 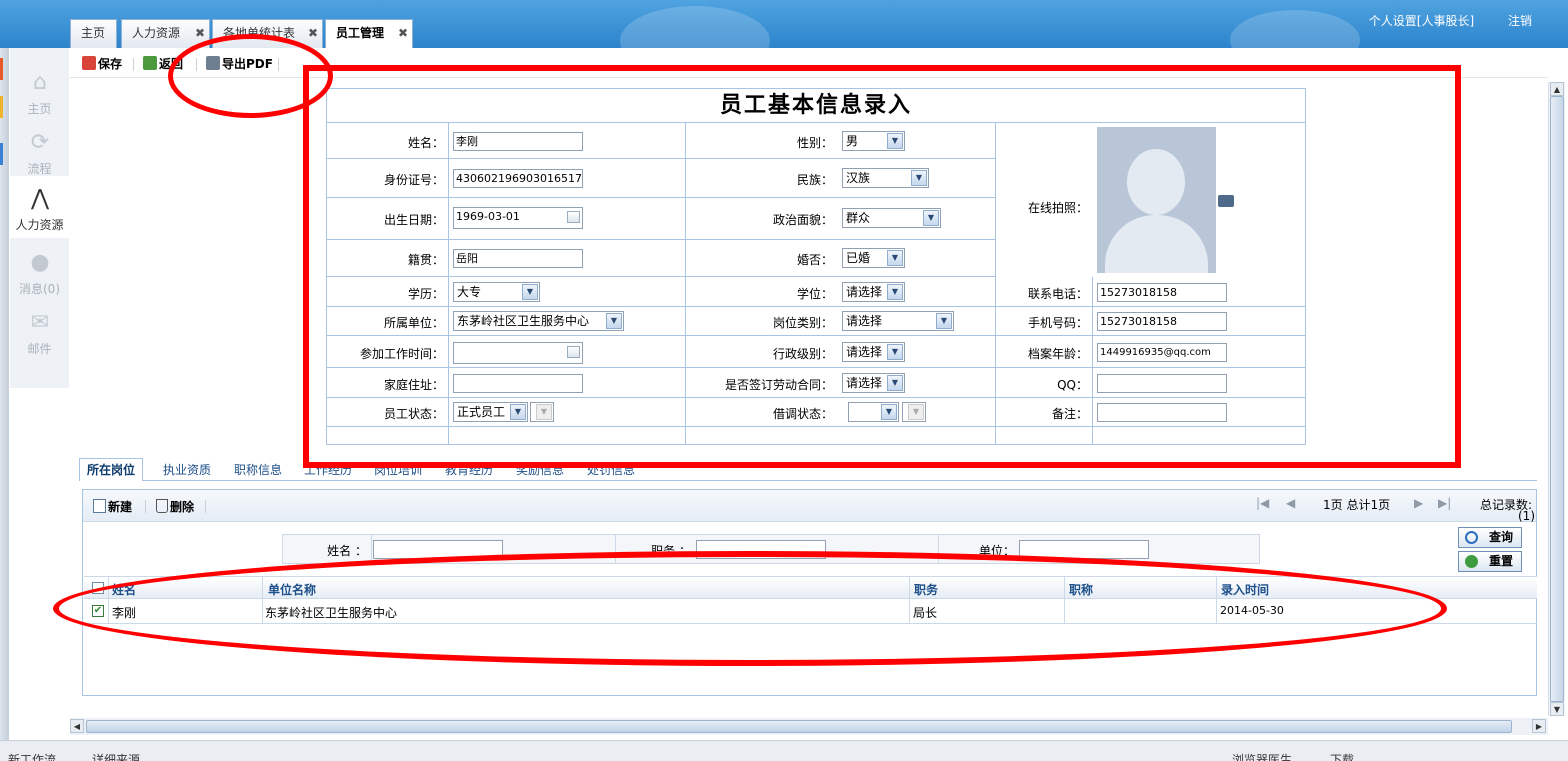 I want to click on status-middle: 详细来源, so click(x=116, y=757).